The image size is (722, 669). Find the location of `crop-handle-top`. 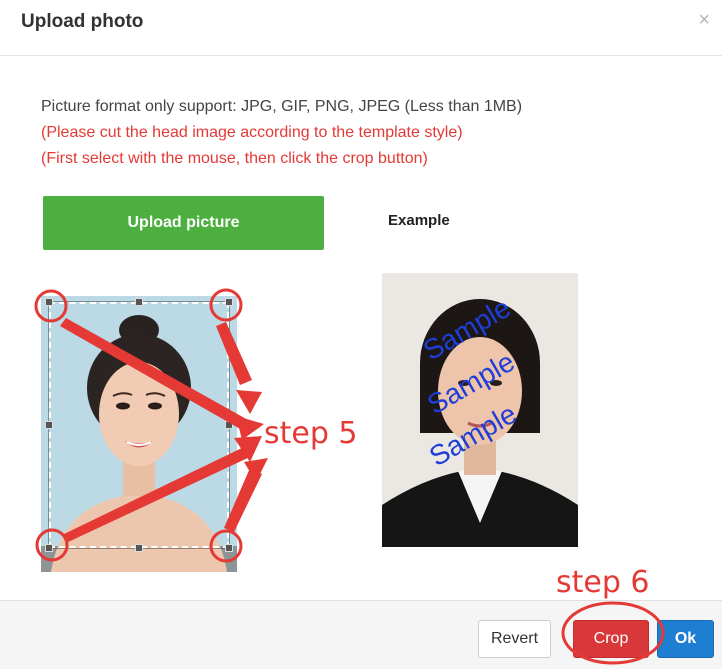

crop-handle-top is located at coordinates (139, 302).